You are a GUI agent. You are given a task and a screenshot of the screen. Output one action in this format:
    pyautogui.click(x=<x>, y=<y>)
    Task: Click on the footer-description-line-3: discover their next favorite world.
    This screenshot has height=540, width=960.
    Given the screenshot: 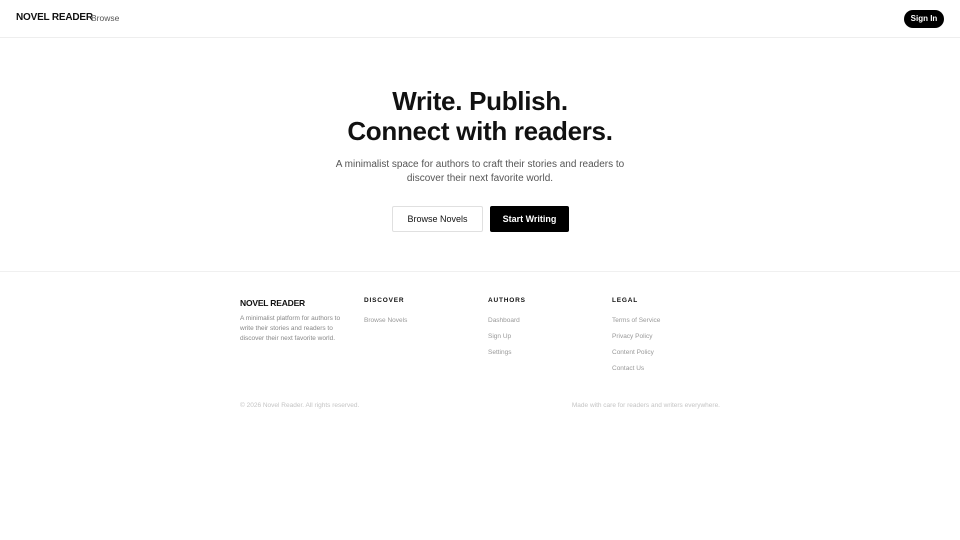 What is the action you would take?
    pyautogui.click(x=288, y=338)
    